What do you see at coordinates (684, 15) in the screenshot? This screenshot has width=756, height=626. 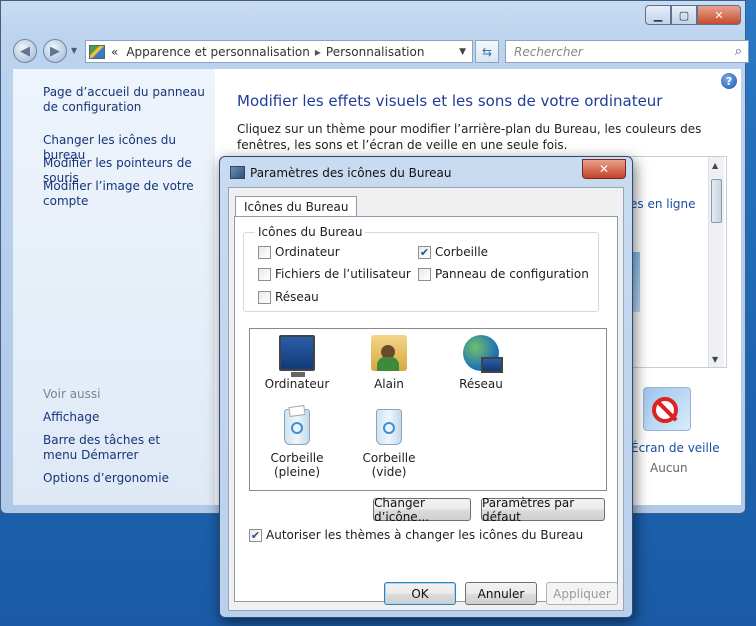 I see `maximize-button: ▢` at bounding box center [684, 15].